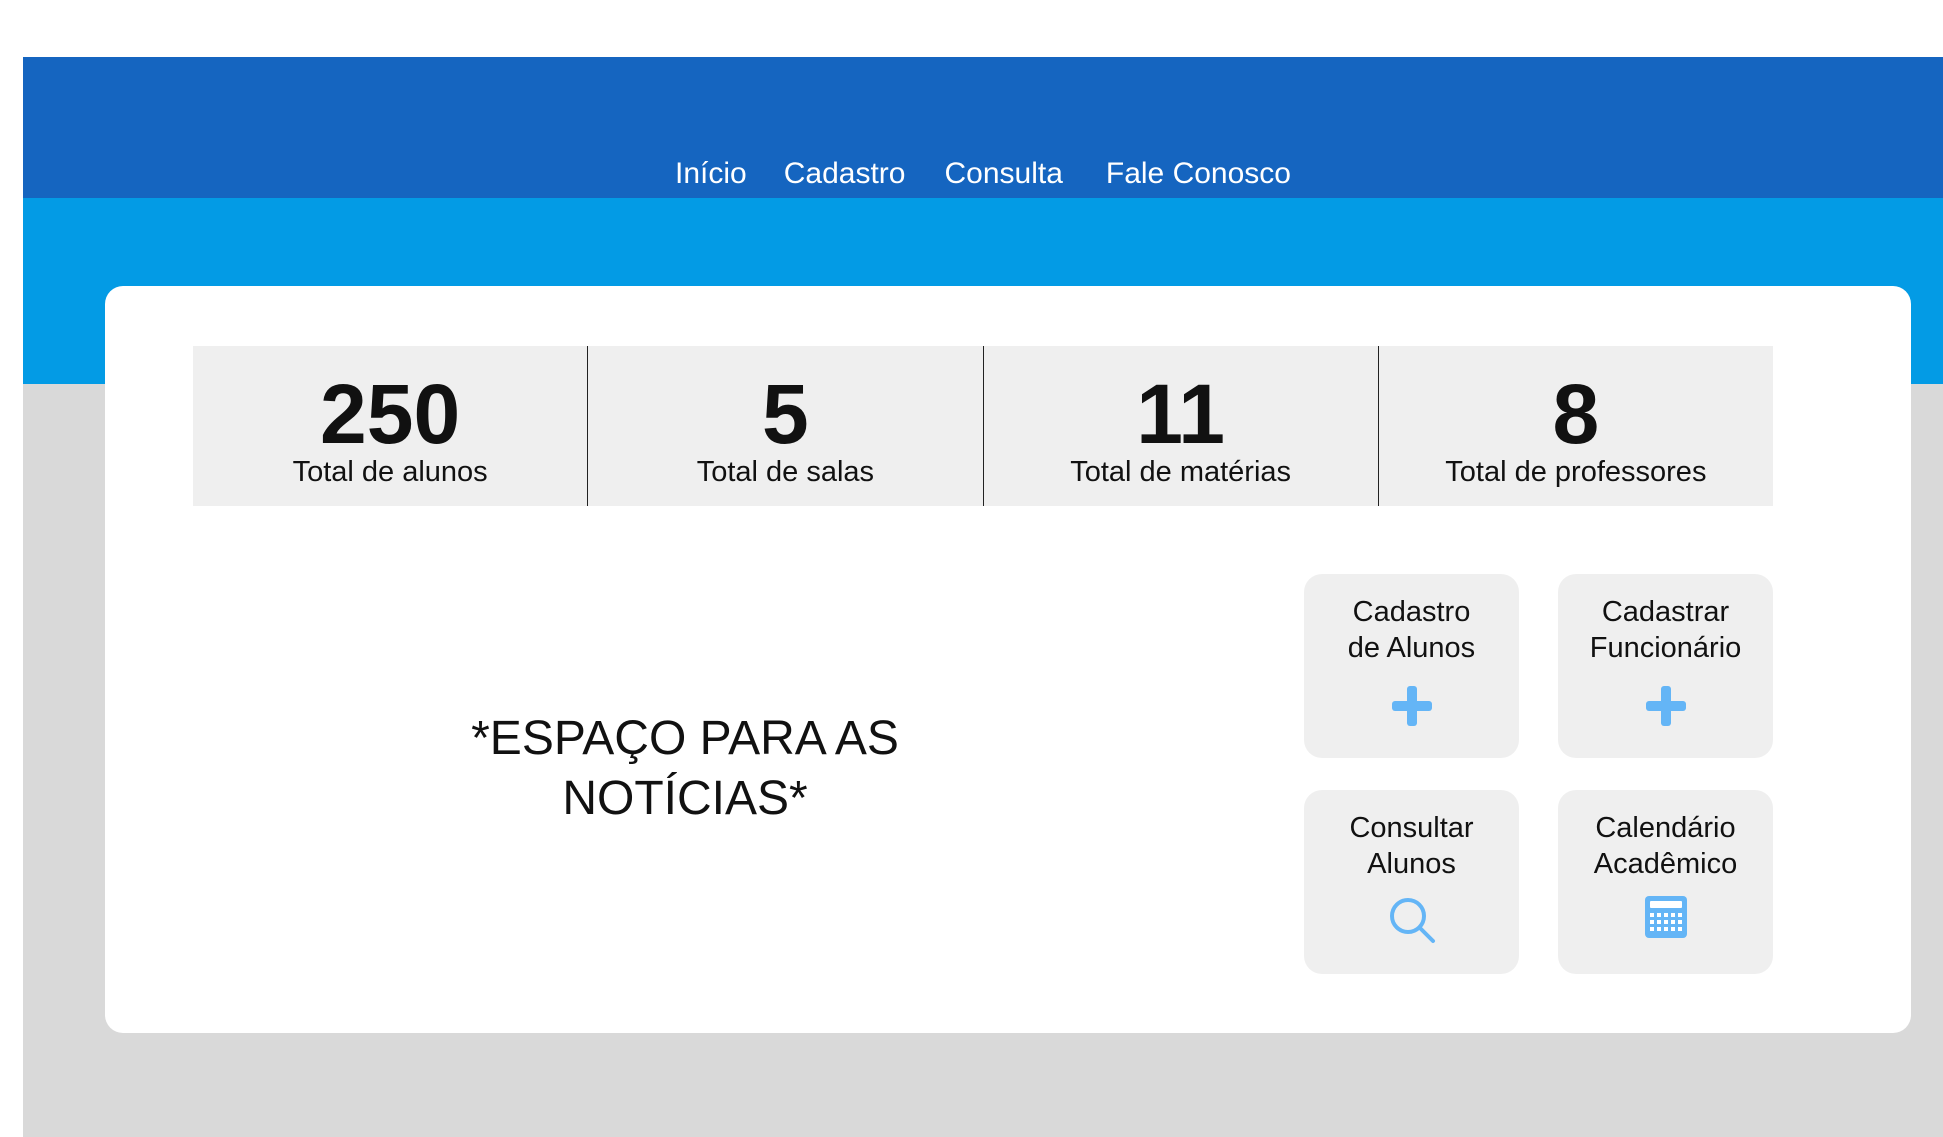  What do you see at coordinates (685, 769) in the screenshot?
I see `news-placeholder: *ESPAÇO PARA AS NOTÍCIAS*` at bounding box center [685, 769].